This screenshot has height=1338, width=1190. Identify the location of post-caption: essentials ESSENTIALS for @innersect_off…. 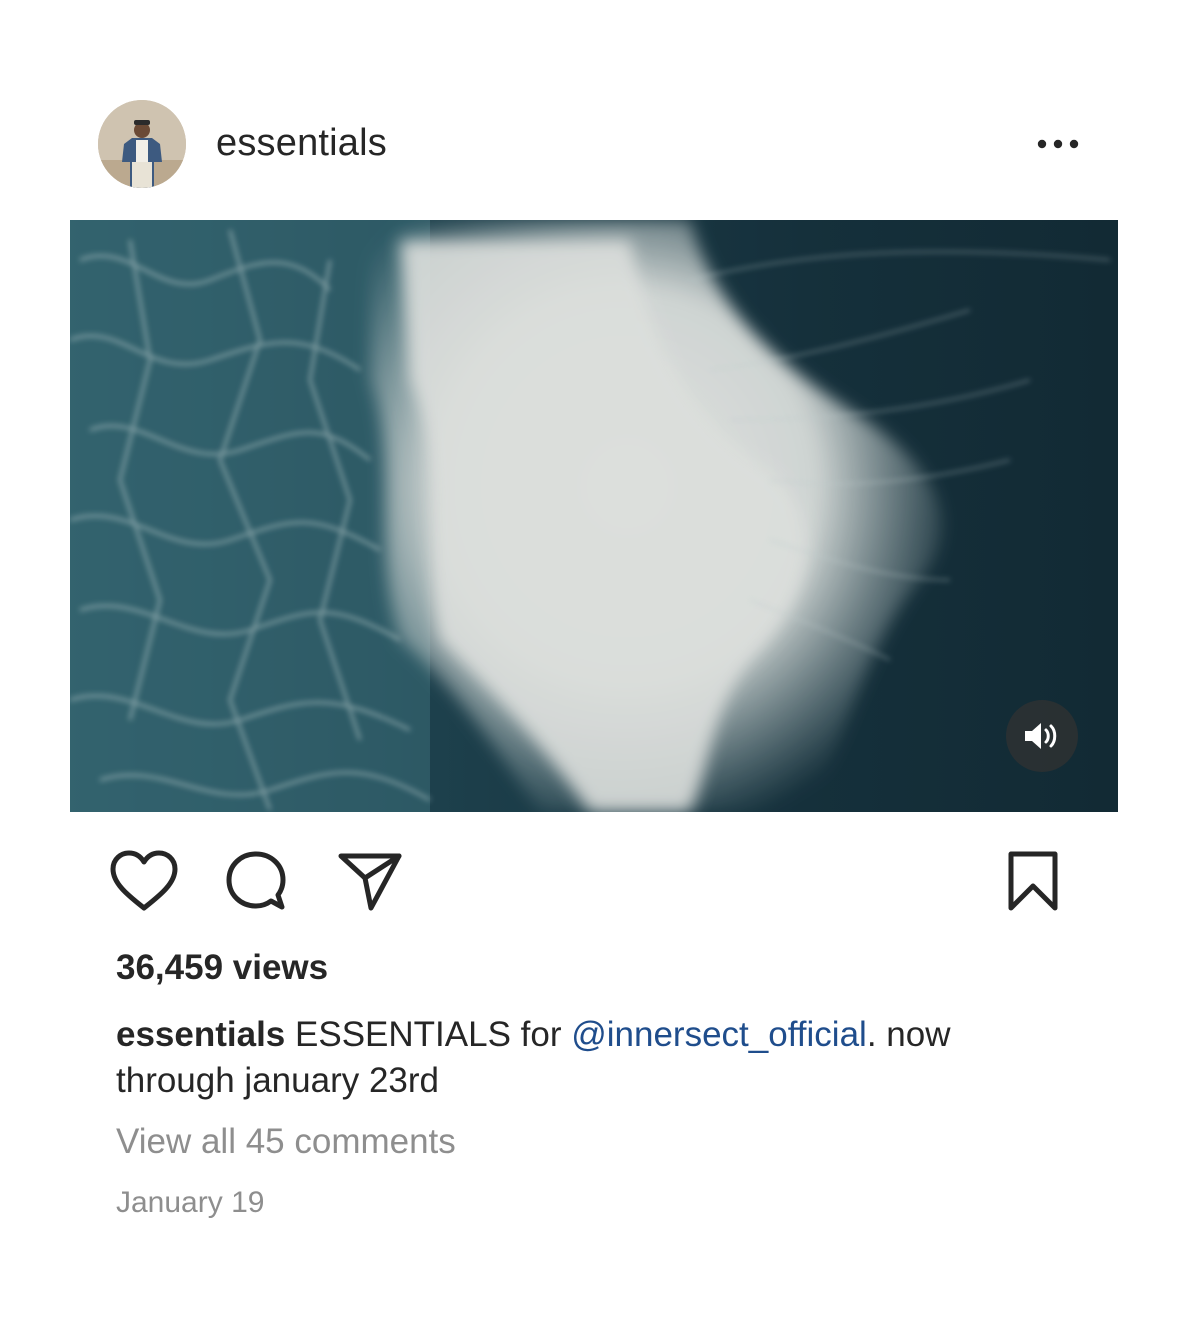
(596, 1058).